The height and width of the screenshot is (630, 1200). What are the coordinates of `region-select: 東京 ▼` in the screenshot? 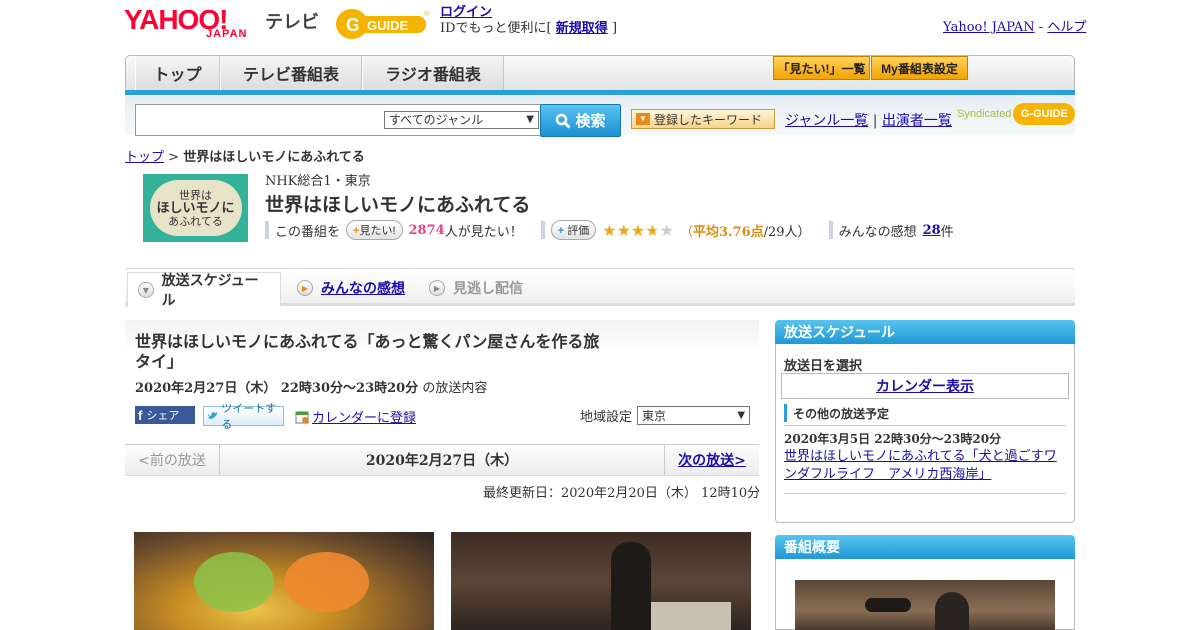 It's located at (694, 415).